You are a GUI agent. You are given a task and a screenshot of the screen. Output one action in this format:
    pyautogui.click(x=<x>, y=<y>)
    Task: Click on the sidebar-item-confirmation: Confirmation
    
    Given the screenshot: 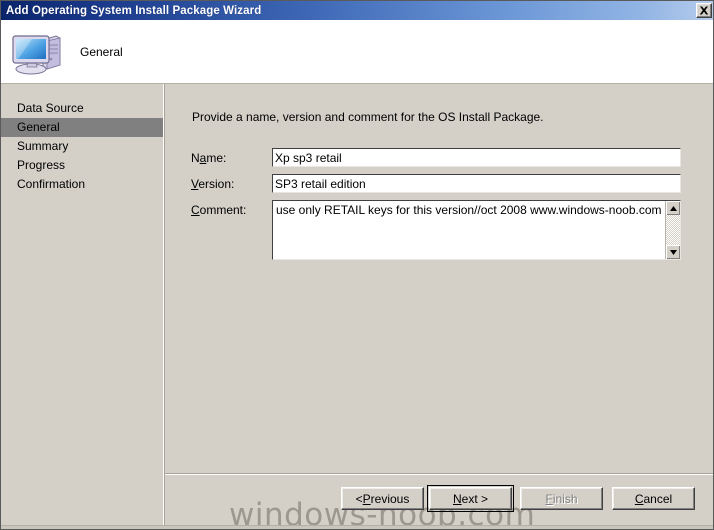 What is the action you would take?
    pyautogui.click(x=82, y=184)
    